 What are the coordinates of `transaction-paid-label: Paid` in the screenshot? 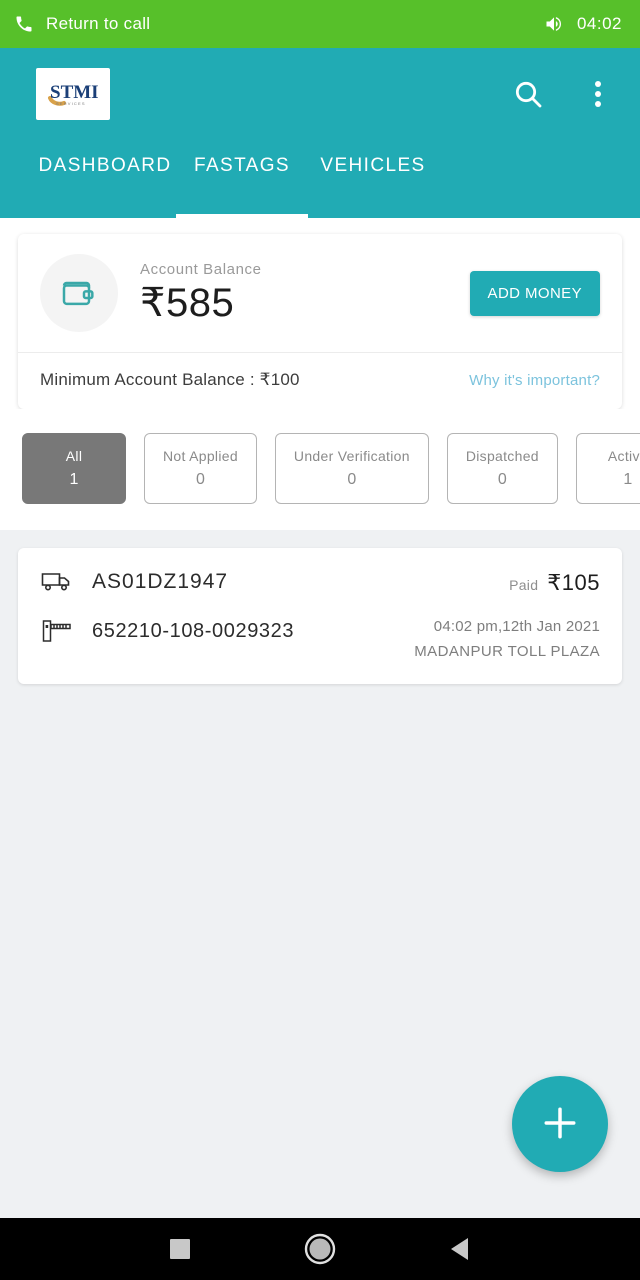 It's located at (524, 585).